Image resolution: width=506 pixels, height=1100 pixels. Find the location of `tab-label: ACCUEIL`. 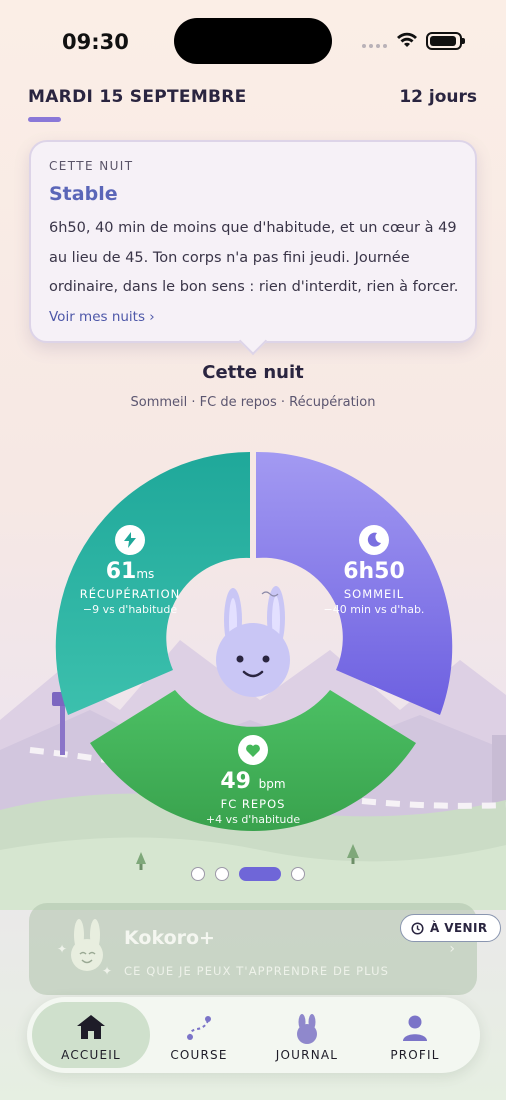

tab-label: ACCUEIL is located at coordinates (91, 1055).